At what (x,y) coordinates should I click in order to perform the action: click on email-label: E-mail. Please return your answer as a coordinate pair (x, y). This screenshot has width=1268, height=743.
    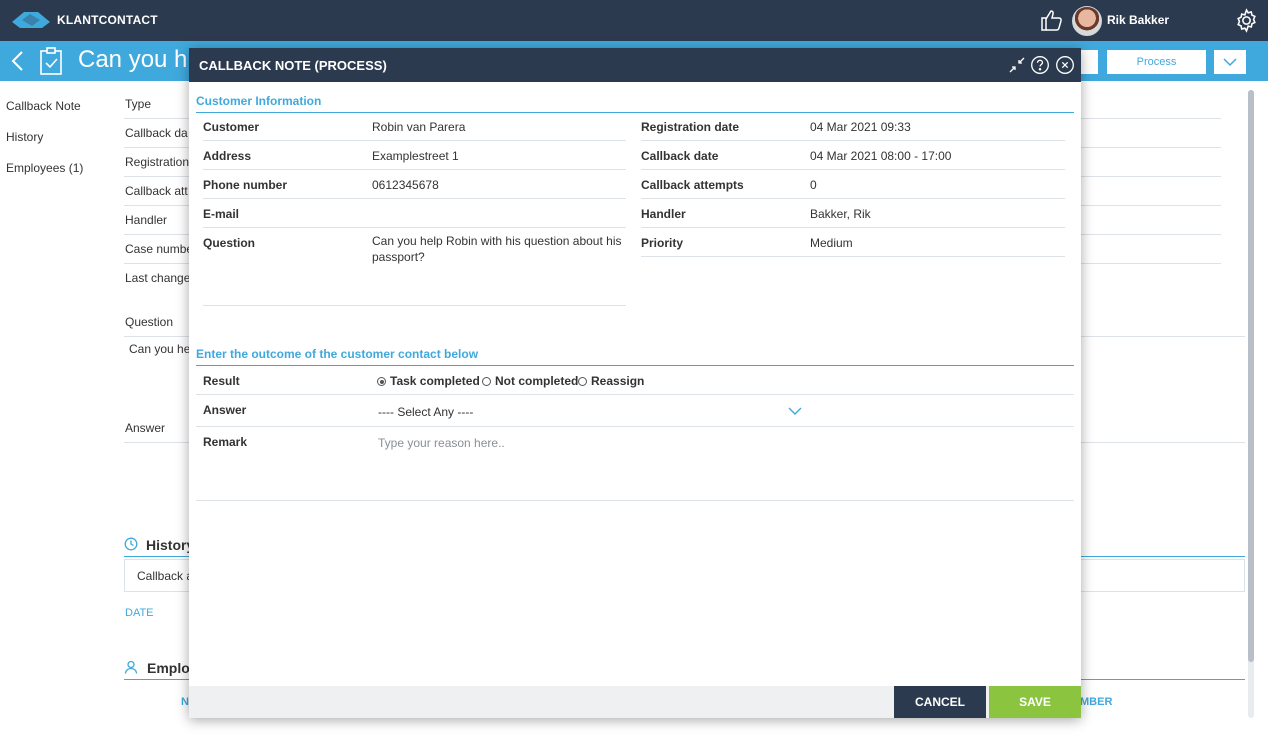
    Looking at the image, I should click on (221, 214).